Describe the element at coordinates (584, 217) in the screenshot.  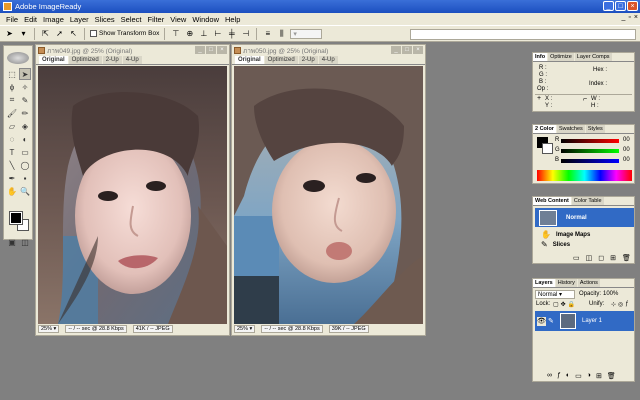
I see `web-content-item-normal: Normal` at that location.